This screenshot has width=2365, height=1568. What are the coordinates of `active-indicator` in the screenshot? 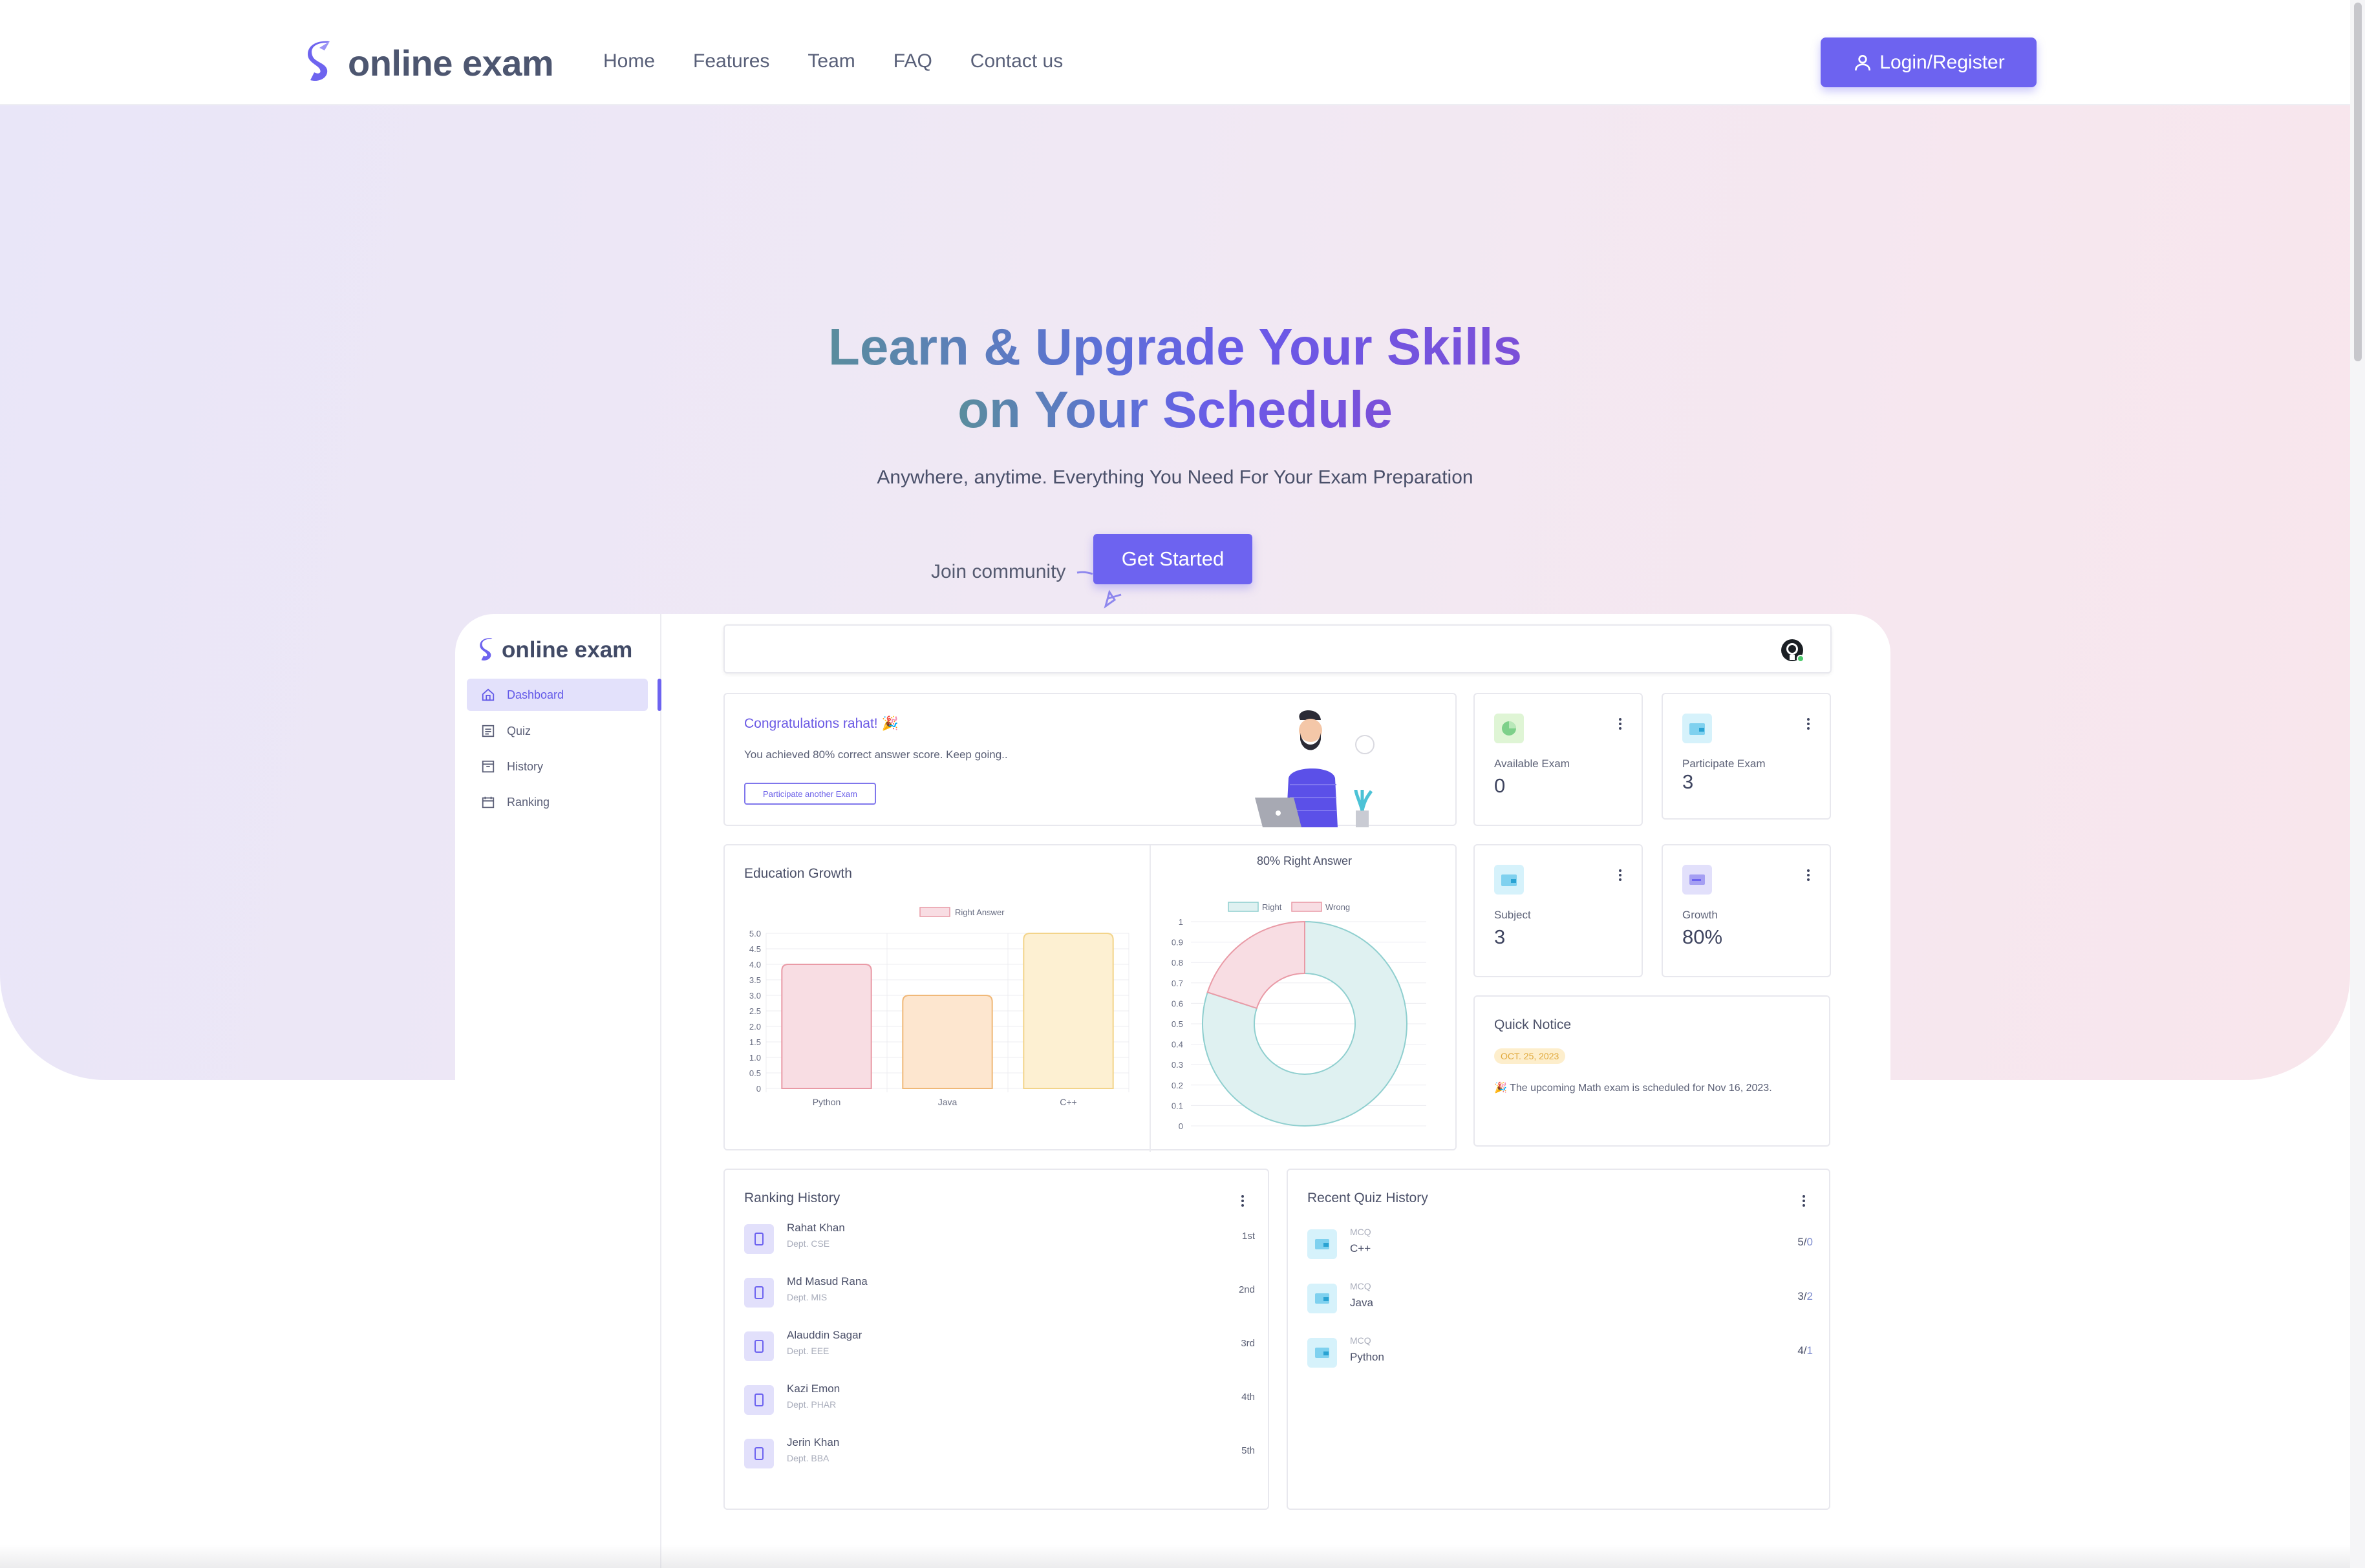 It's located at (659, 695).